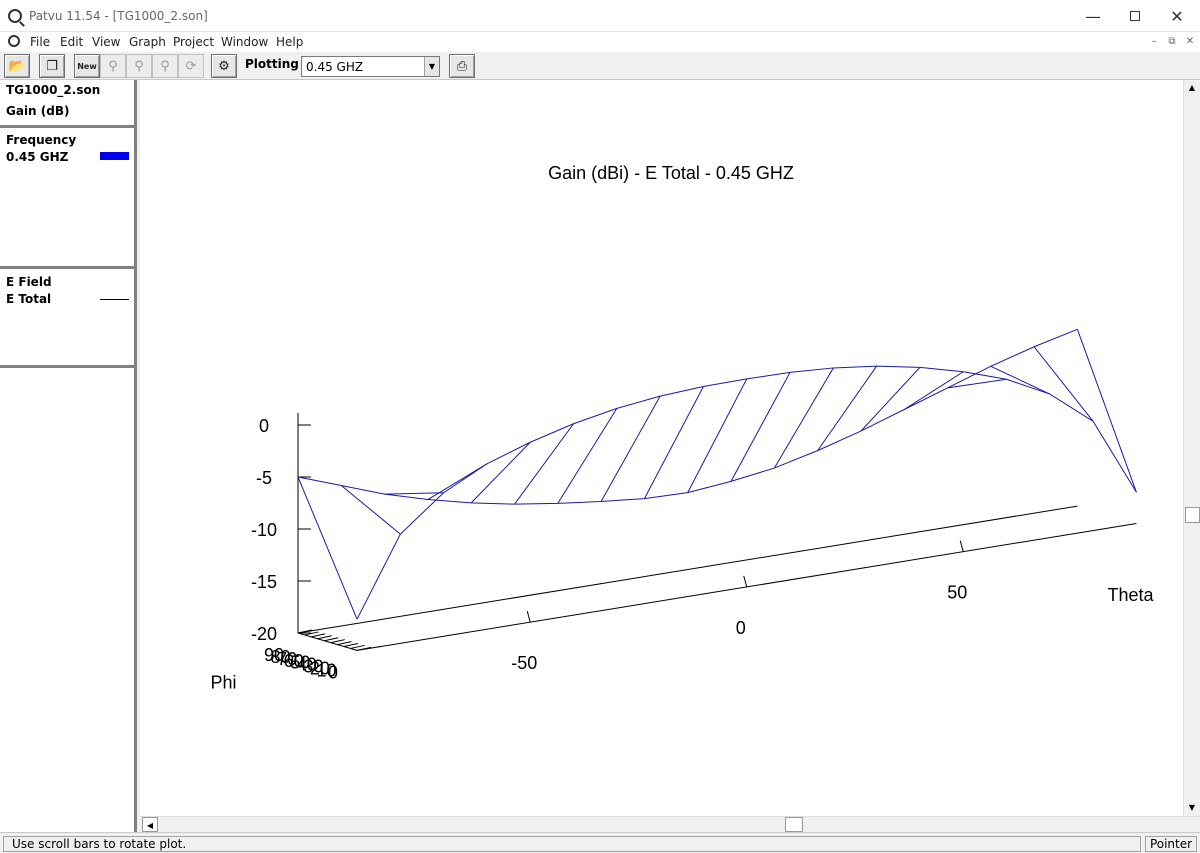 The height and width of the screenshot is (853, 1200). I want to click on status-bar: Use scroll bars to rotate plot. Pointer, so click(600, 842).